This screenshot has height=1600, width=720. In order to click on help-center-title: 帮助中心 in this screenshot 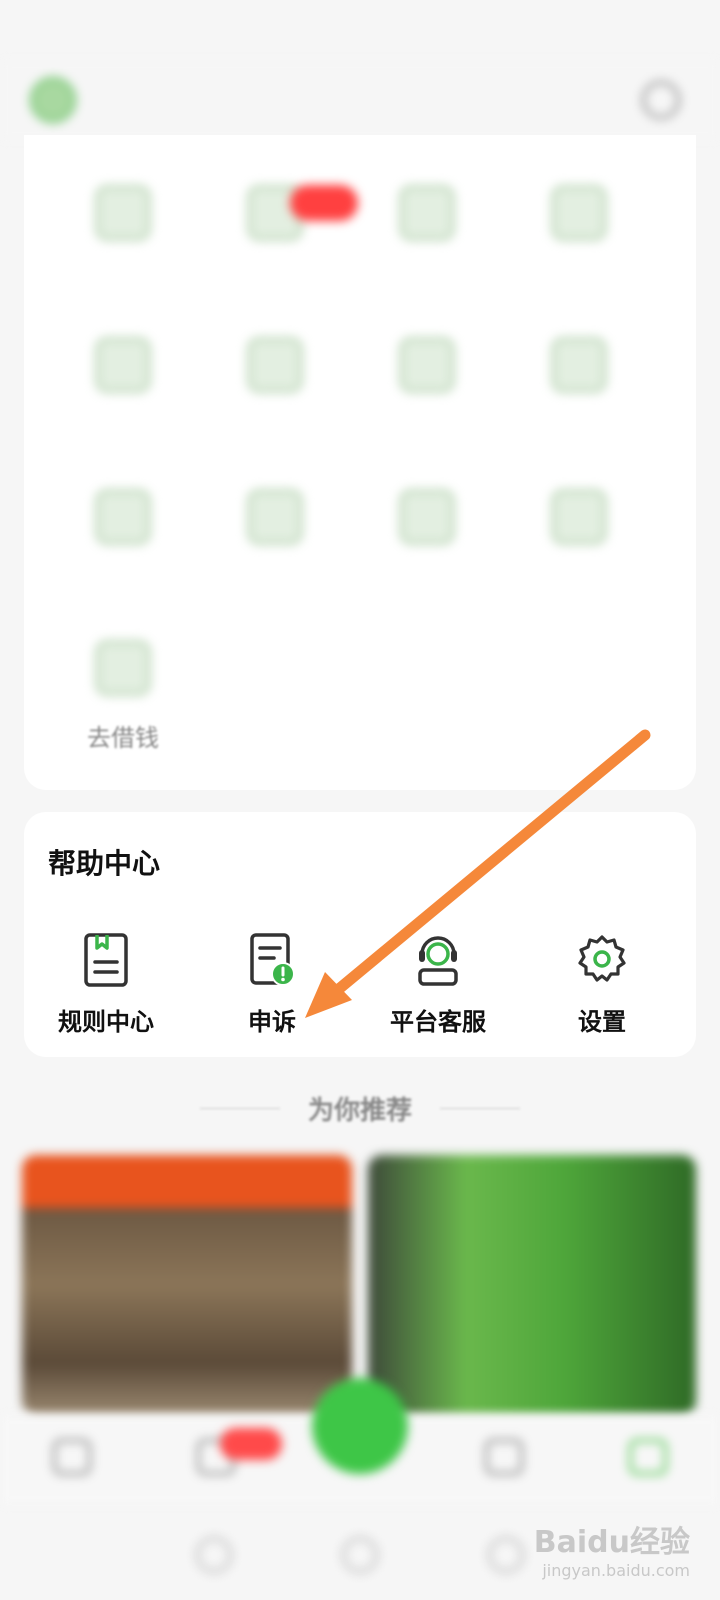, I will do `click(104, 863)`.